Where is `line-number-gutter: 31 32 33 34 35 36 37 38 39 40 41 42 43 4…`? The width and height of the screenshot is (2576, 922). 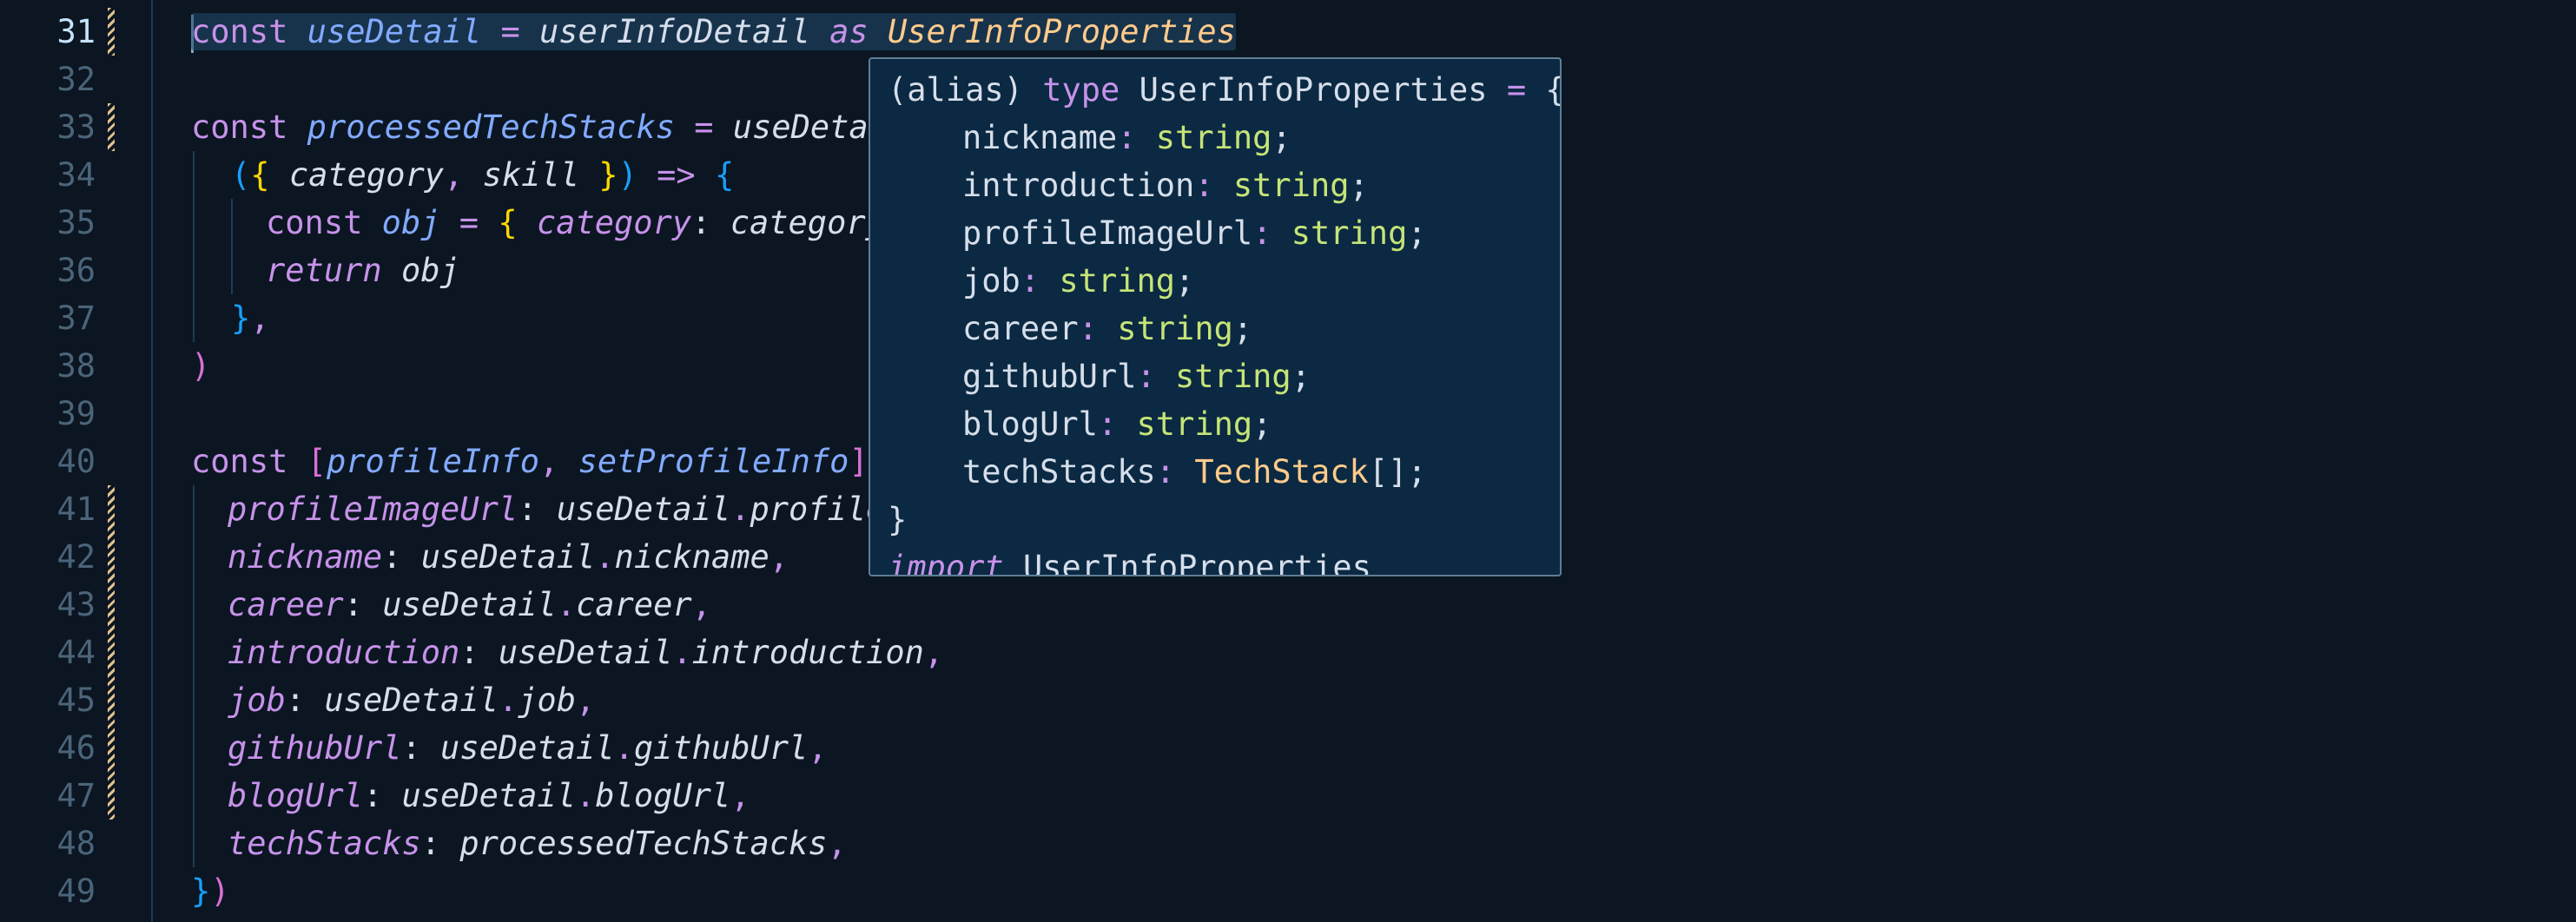 line-number-gutter: 31 32 33 34 35 36 37 38 39 40 41 42 43 4… is located at coordinates (74, 461).